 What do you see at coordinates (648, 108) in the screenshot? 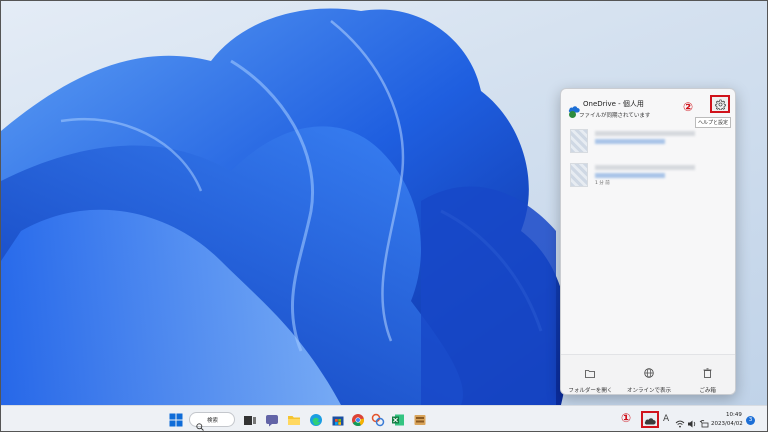
I see `flyout-header: OneDrive - 個人用 ファイルが同期されています ② ヘルプと設定` at bounding box center [648, 108].